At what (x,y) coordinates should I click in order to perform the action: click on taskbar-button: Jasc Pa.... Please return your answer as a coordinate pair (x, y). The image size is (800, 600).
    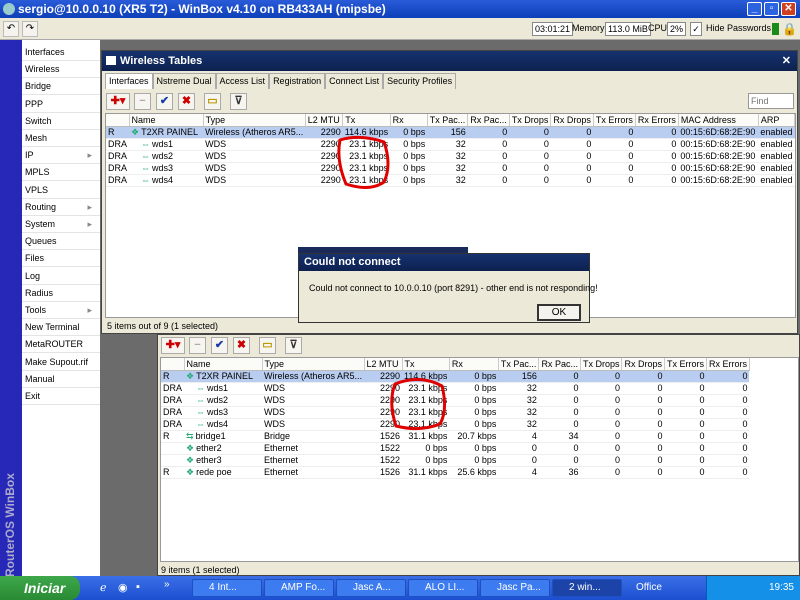
    Looking at the image, I should click on (515, 588).